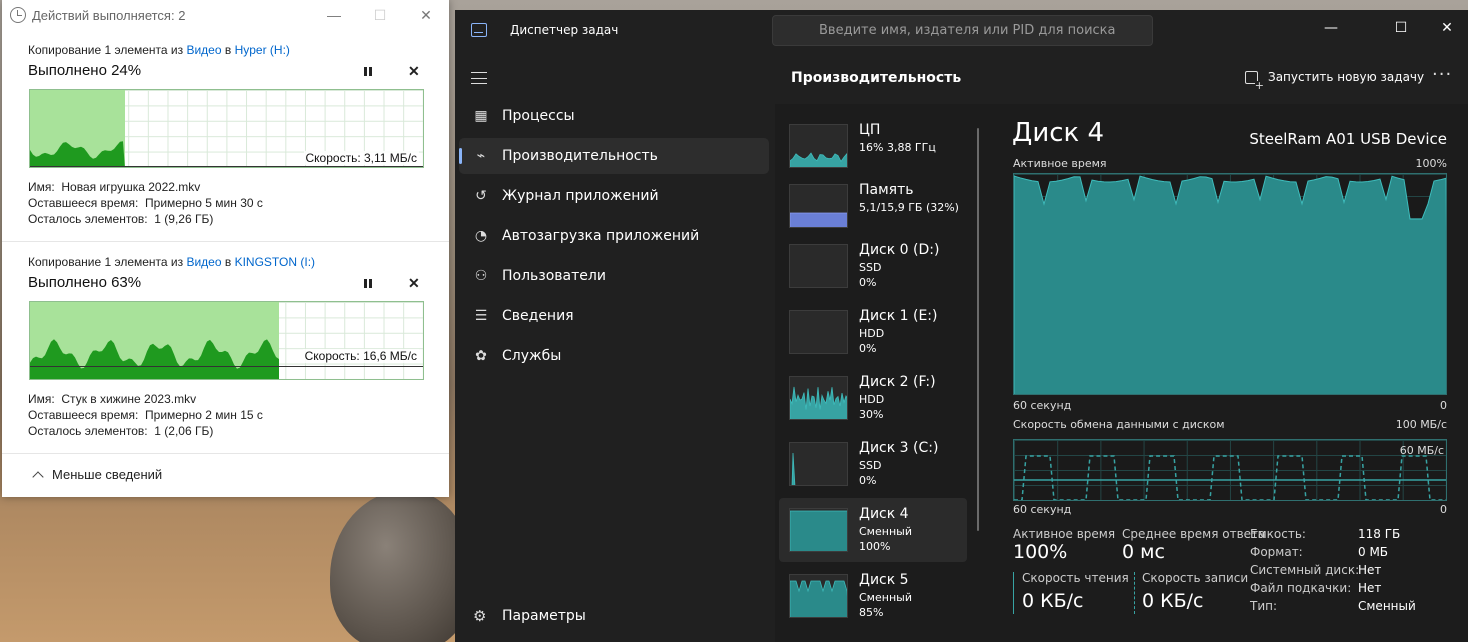  Describe the element at coordinates (870, 465) in the screenshot. I see `perf-item-detail: SSD` at that location.